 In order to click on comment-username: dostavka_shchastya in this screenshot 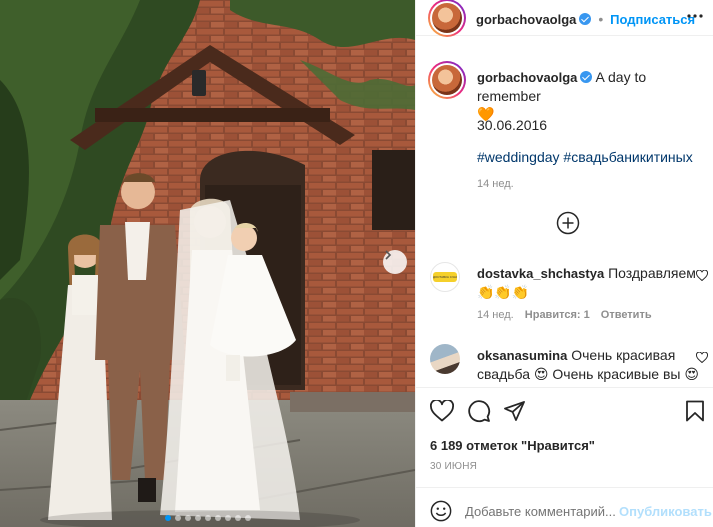, I will do `click(540, 273)`.